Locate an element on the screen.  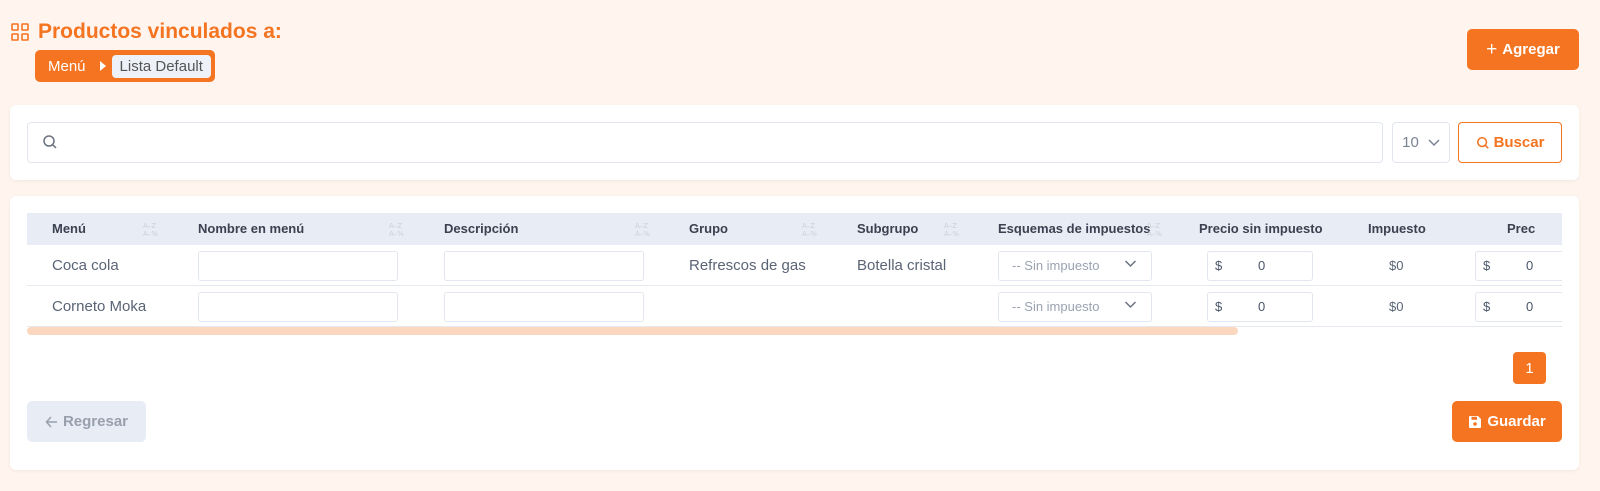
search-button-label: Buscar is located at coordinates (1519, 142).